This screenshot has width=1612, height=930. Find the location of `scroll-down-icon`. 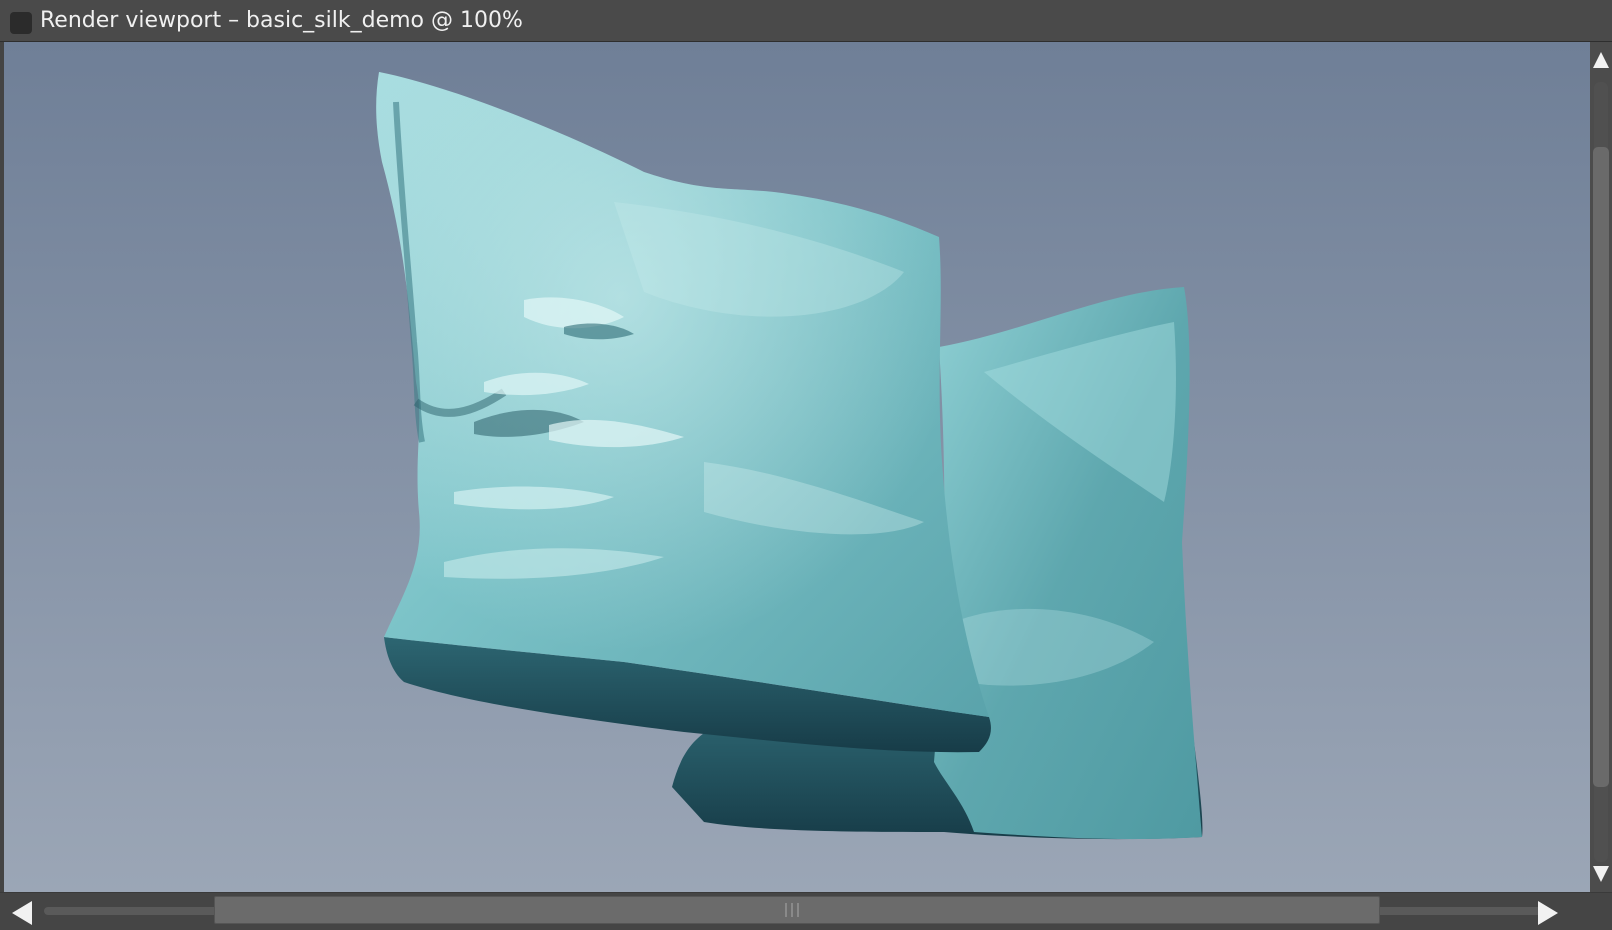

scroll-down-icon is located at coordinates (1601, 874).